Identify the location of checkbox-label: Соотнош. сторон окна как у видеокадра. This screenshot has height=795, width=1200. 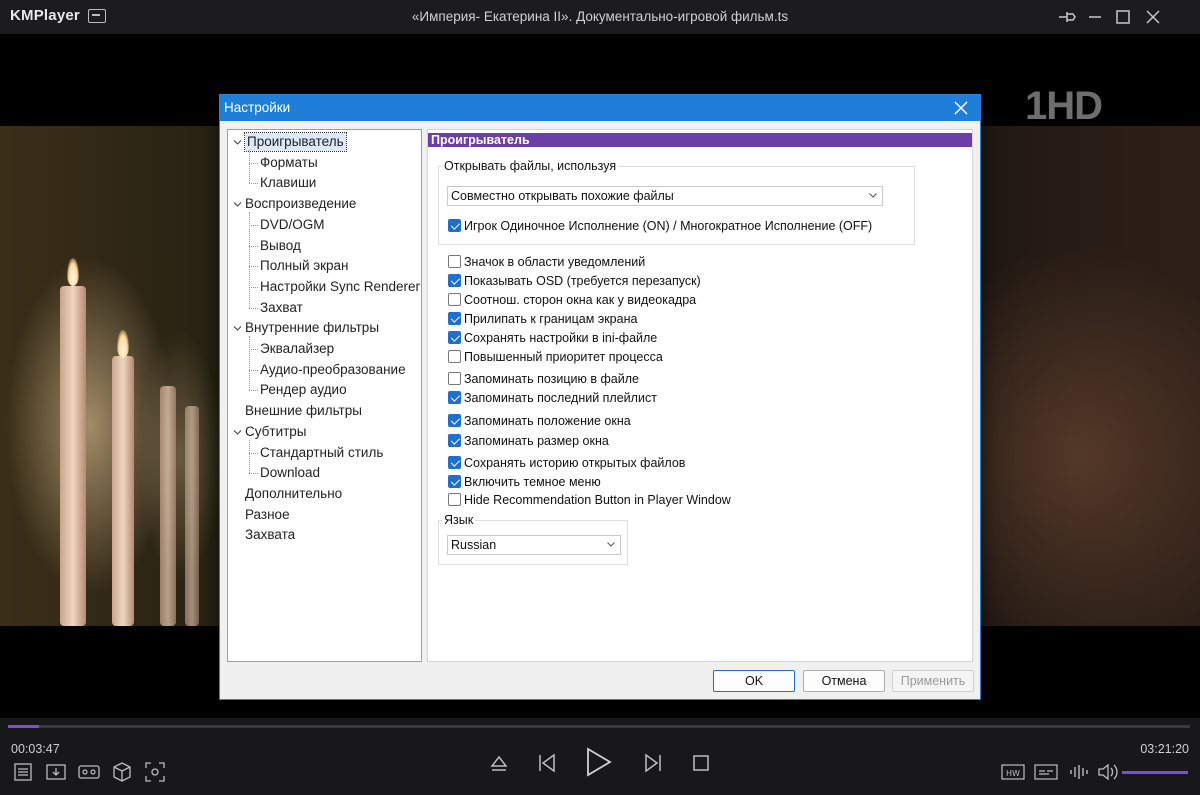
(580, 300).